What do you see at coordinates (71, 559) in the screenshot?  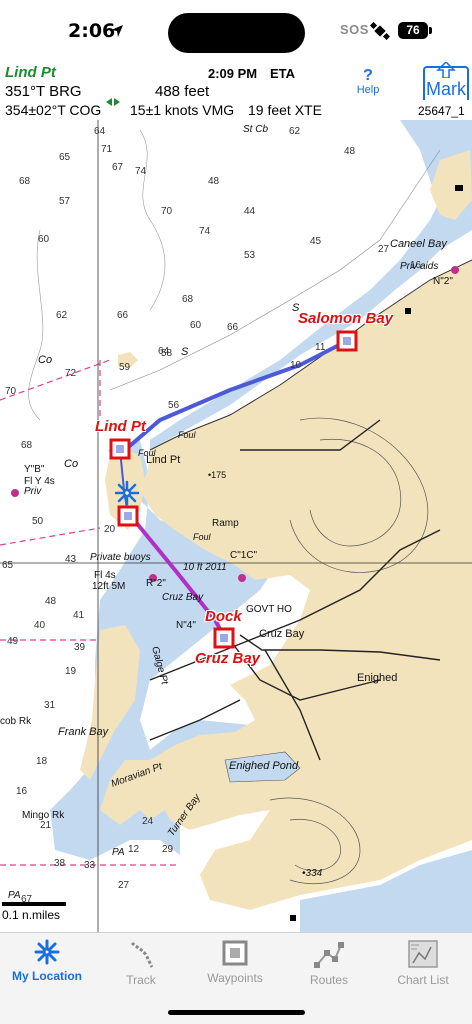 I see `sounding: 43` at bounding box center [71, 559].